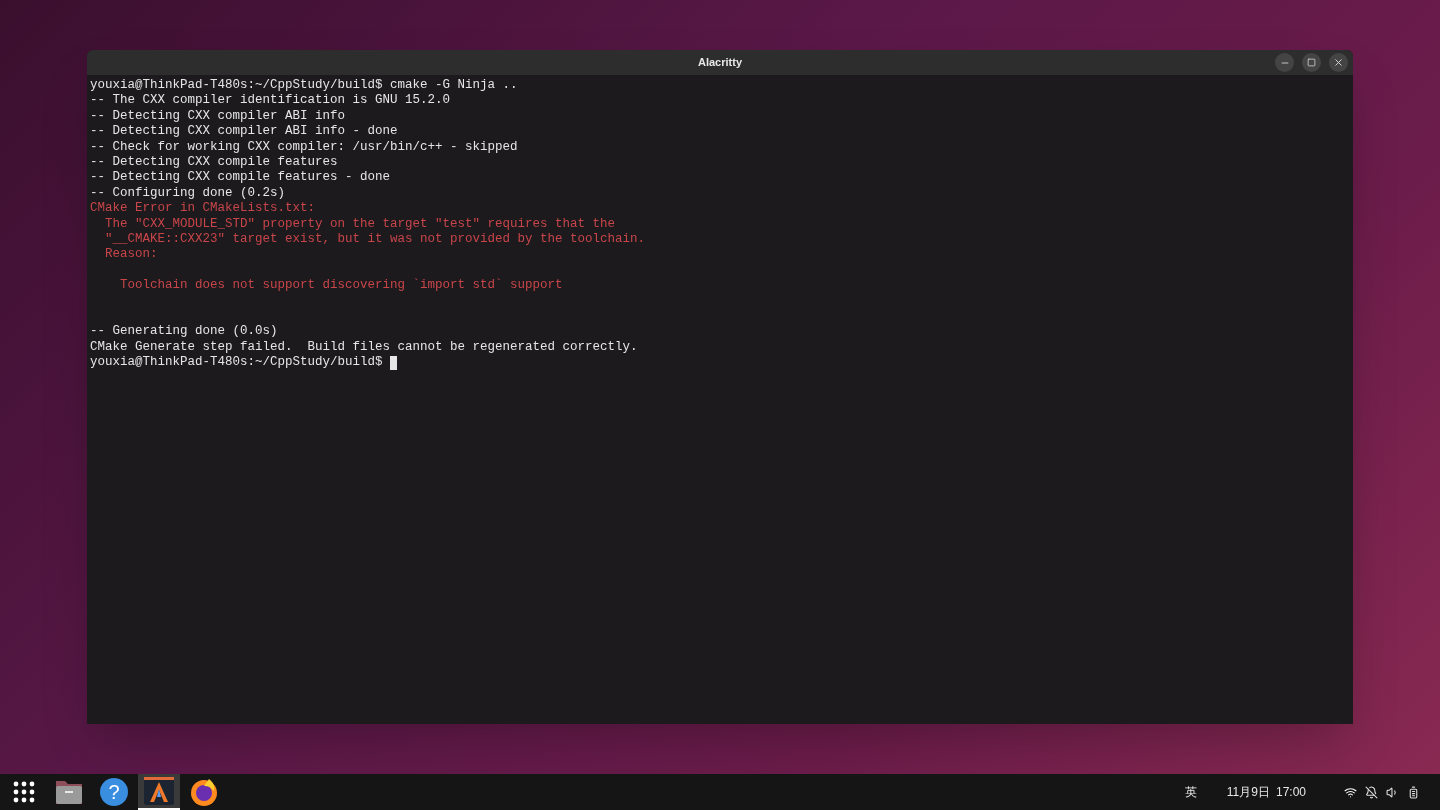 The height and width of the screenshot is (810, 1440). What do you see at coordinates (1284, 62) in the screenshot?
I see `minimize-button` at bounding box center [1284, 62].